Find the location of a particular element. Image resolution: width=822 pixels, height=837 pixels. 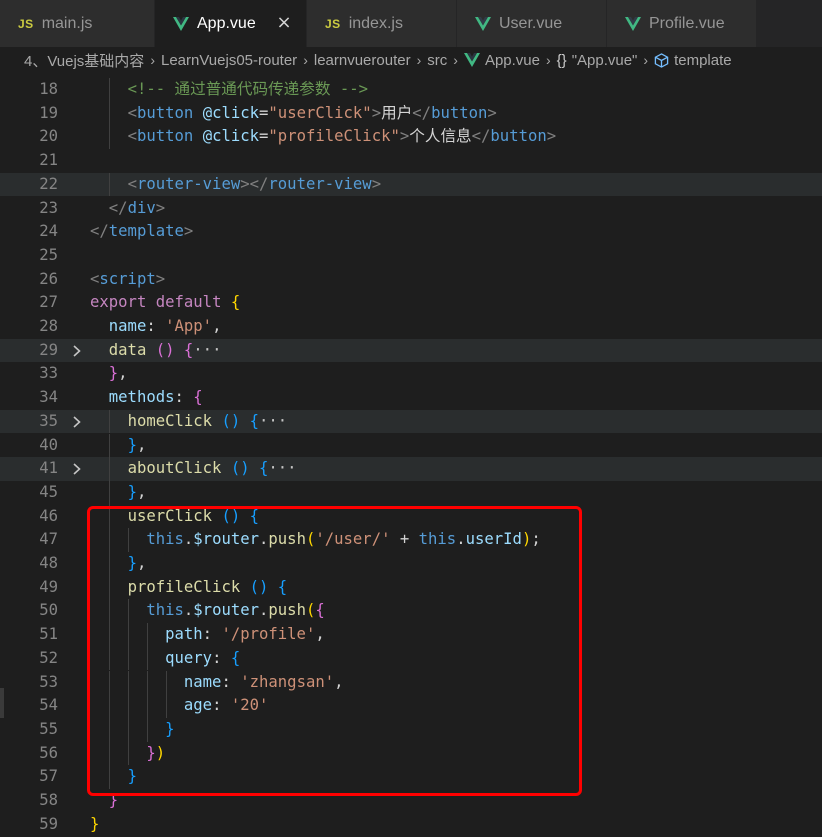

line-number: 48 is located at coordinates (48, 563).